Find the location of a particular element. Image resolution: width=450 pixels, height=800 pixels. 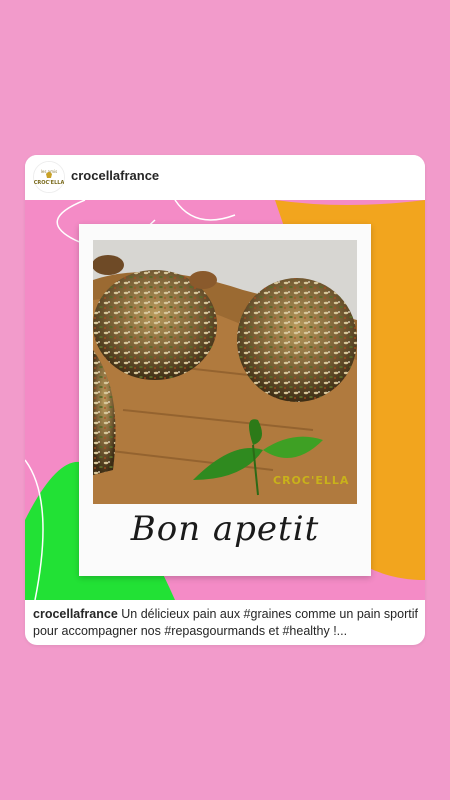

brand-watermark: CROC'ELLA is located at coordinates (311, 480).